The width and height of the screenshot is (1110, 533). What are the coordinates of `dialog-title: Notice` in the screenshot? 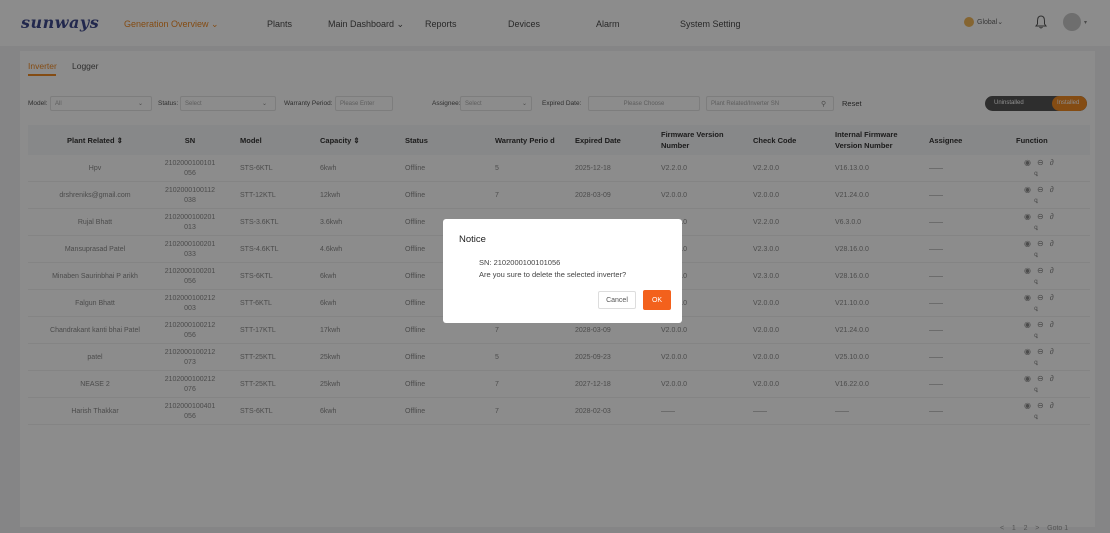 It's located at (472, 239).